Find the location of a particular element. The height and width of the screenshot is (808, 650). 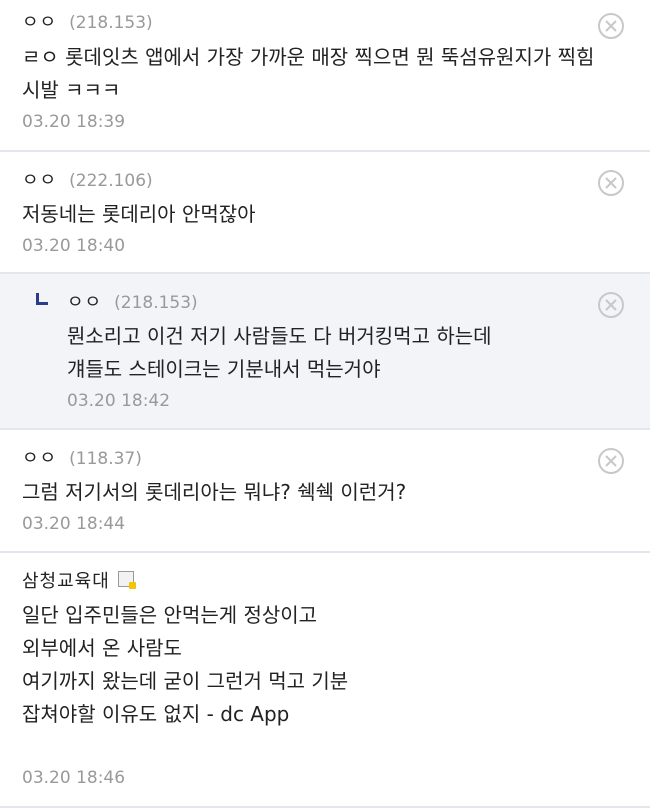

comment-text-line: 그럼 저기서의 롯데리아는 뭐냐? 쉑쉑 이런거? is located at coordinates (214, 492).